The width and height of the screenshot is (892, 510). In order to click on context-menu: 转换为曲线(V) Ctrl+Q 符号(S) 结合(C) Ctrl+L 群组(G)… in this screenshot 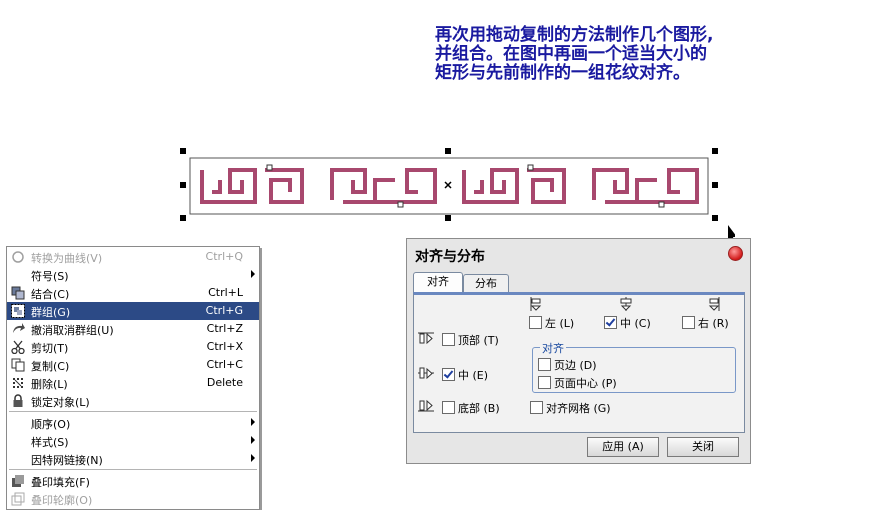, I will do `click(133, 378)`.